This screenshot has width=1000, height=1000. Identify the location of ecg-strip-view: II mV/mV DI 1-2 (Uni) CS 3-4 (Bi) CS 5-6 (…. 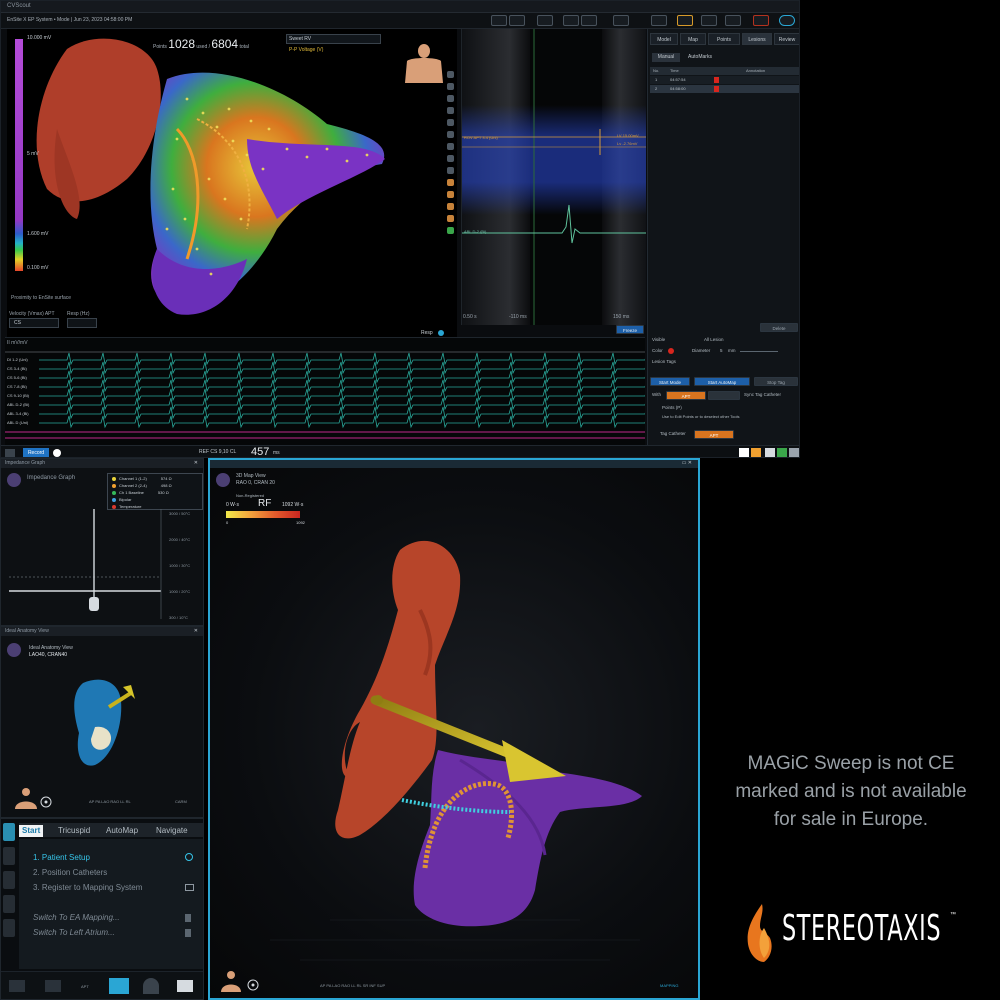
(325, 391).